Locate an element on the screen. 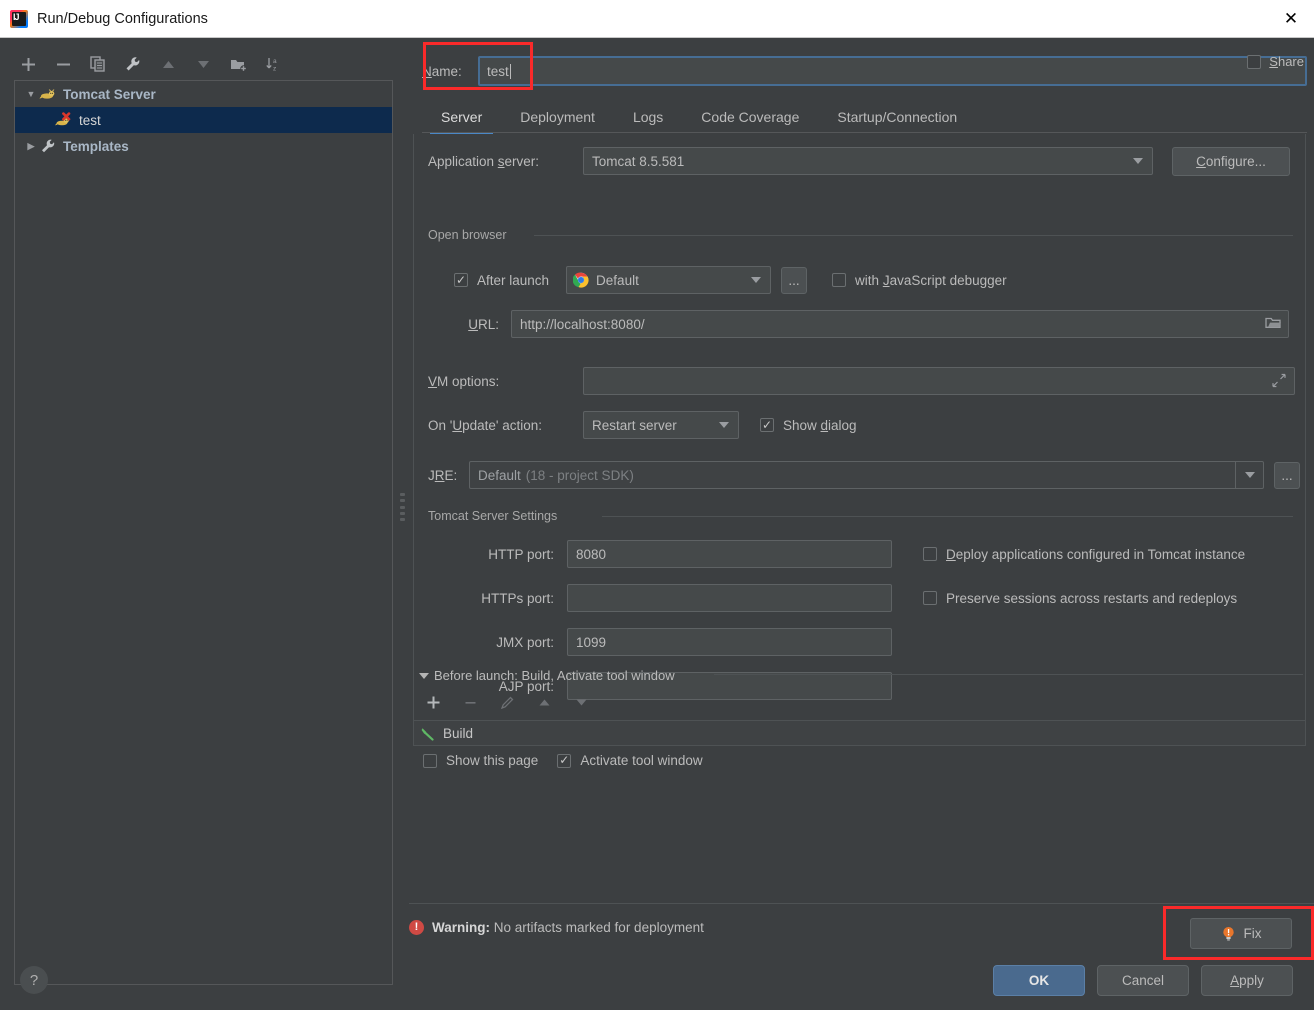 This screenshot has width=1314, height=1010. url-input: http://localhost:8080/ is located at coordinates (900, 324).